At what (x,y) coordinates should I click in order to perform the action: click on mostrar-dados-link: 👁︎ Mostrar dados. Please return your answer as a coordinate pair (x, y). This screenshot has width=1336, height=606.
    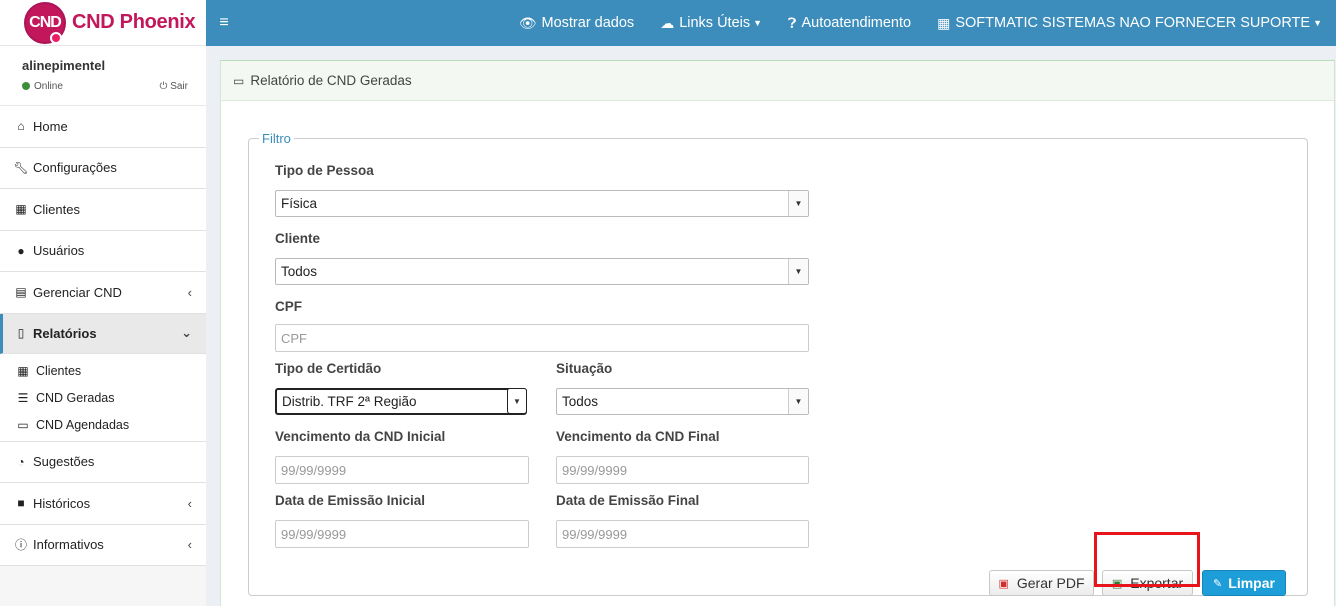
    Looking at the image, I should click on (576, 23).